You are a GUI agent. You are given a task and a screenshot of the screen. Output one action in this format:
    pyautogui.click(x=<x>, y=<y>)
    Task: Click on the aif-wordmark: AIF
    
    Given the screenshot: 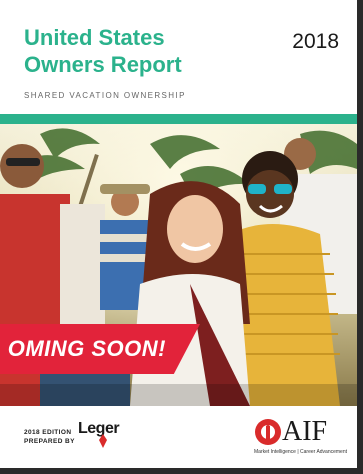 What is the action you would take?
    pyautogui.click(x=305, y=431)
    